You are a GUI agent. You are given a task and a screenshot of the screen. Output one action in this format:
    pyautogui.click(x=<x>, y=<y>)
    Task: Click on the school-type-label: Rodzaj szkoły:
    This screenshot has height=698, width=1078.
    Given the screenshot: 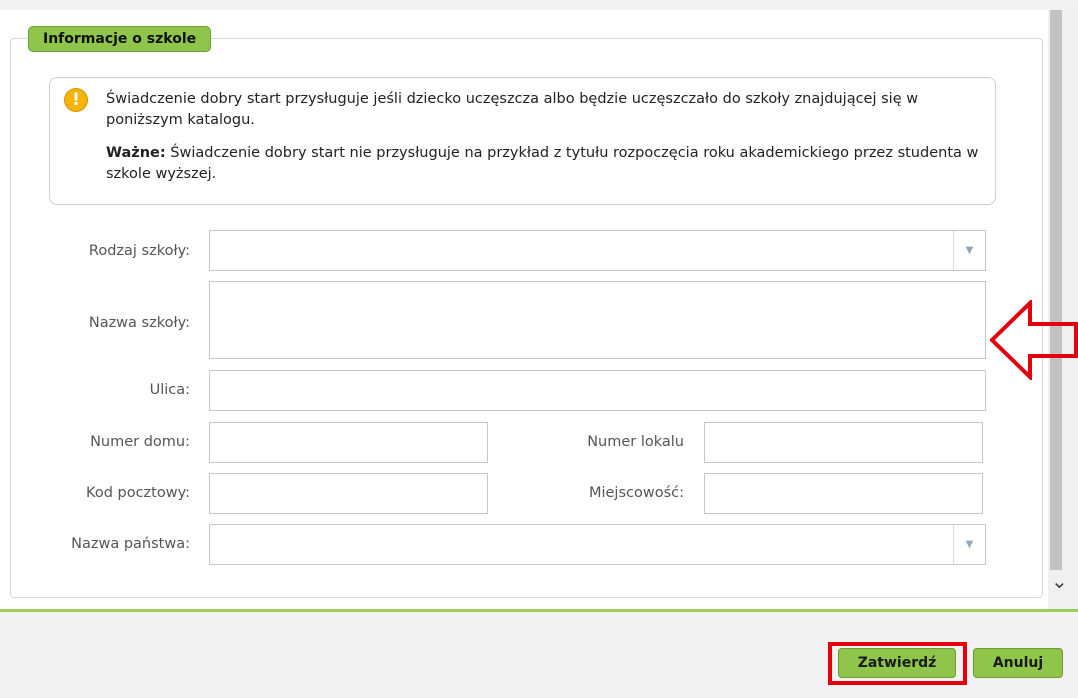 What is the action you would take?
    pyautogui.click(x=139, y=251)
    